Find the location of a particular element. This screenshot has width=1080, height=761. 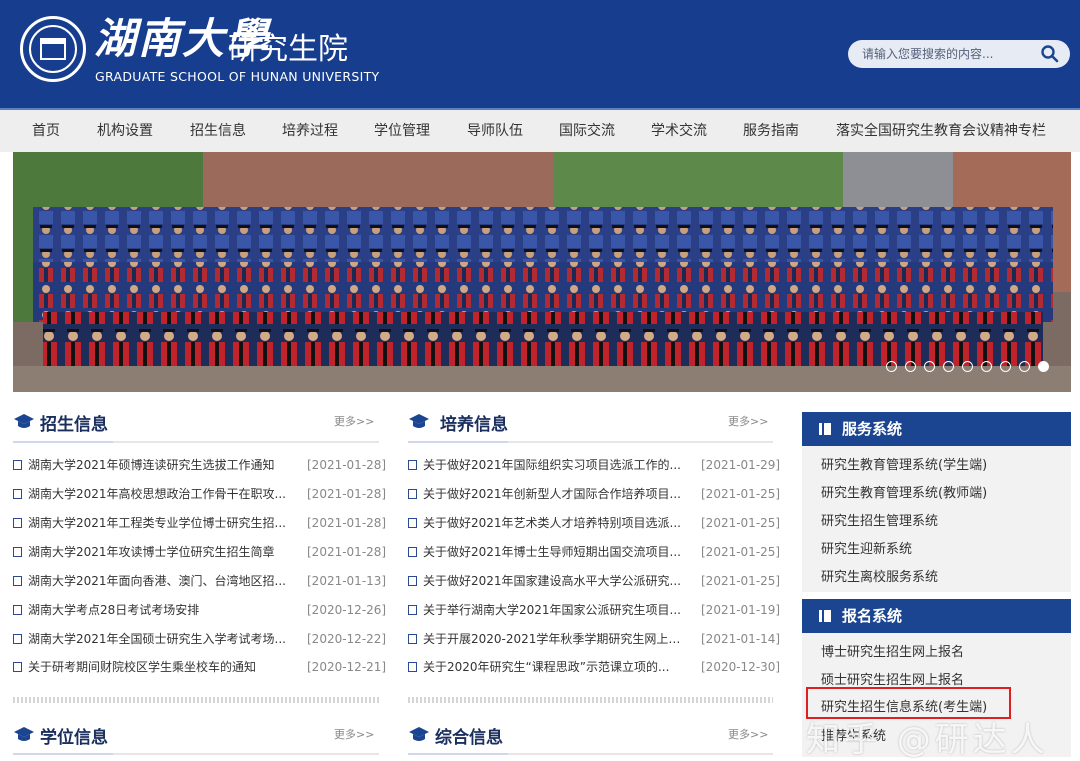

nav-item-service-guide: 服务指南 is located at coordinates (771, 131).